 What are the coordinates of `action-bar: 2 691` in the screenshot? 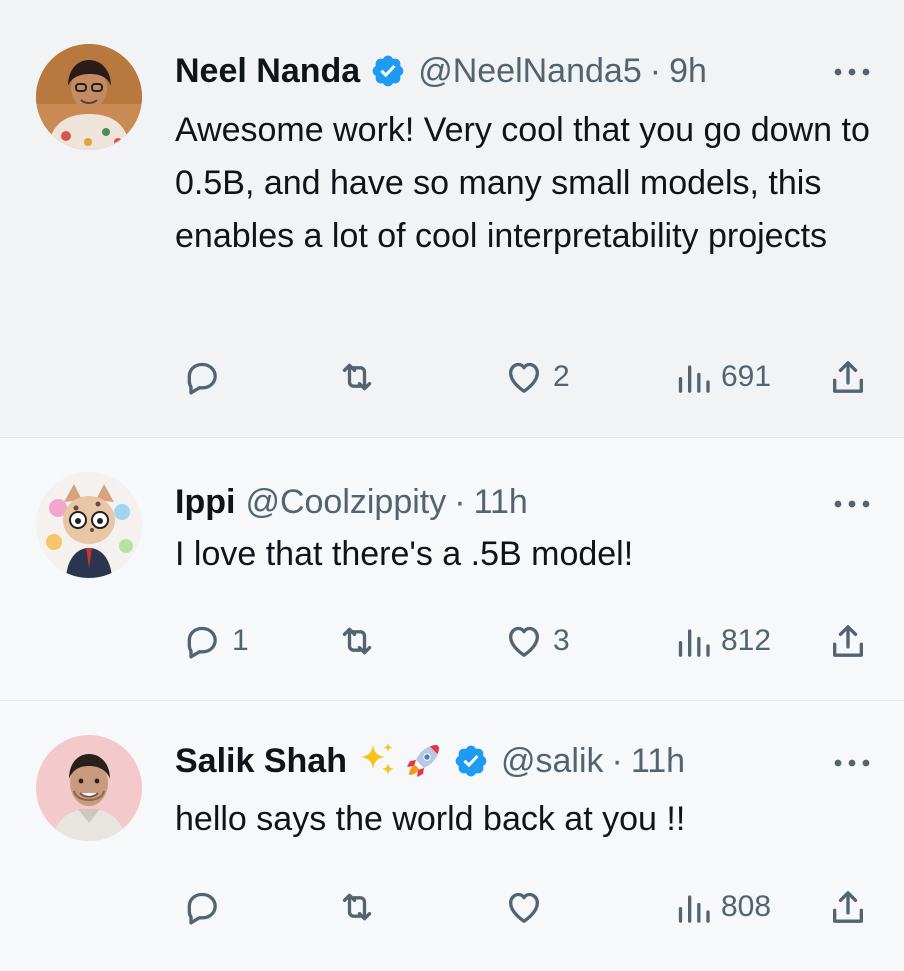 It's located at (527, 377).